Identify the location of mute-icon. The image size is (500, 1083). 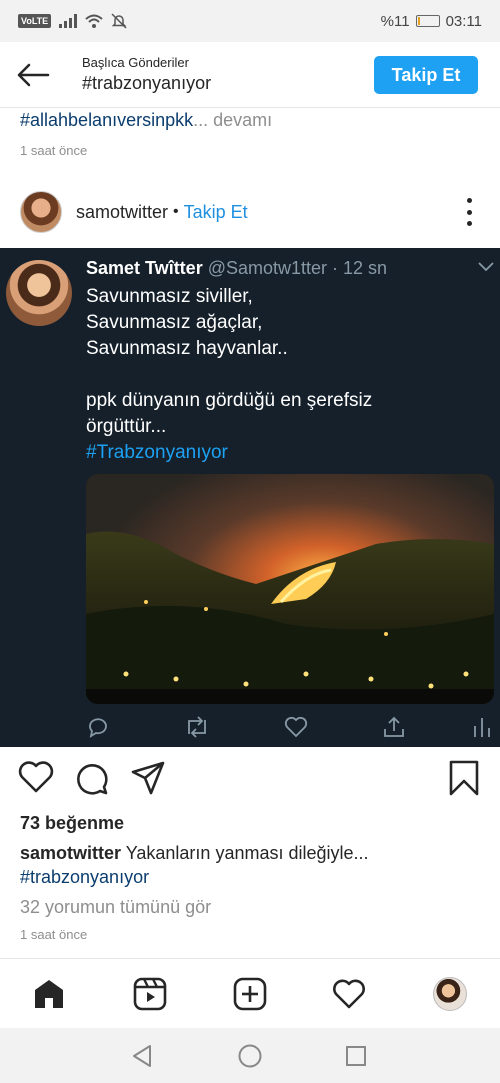
(119, 21).